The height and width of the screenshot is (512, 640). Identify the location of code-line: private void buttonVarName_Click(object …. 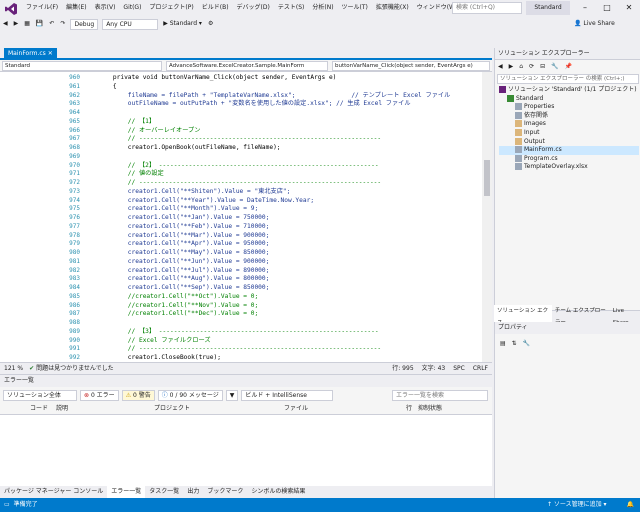
(217, 78).